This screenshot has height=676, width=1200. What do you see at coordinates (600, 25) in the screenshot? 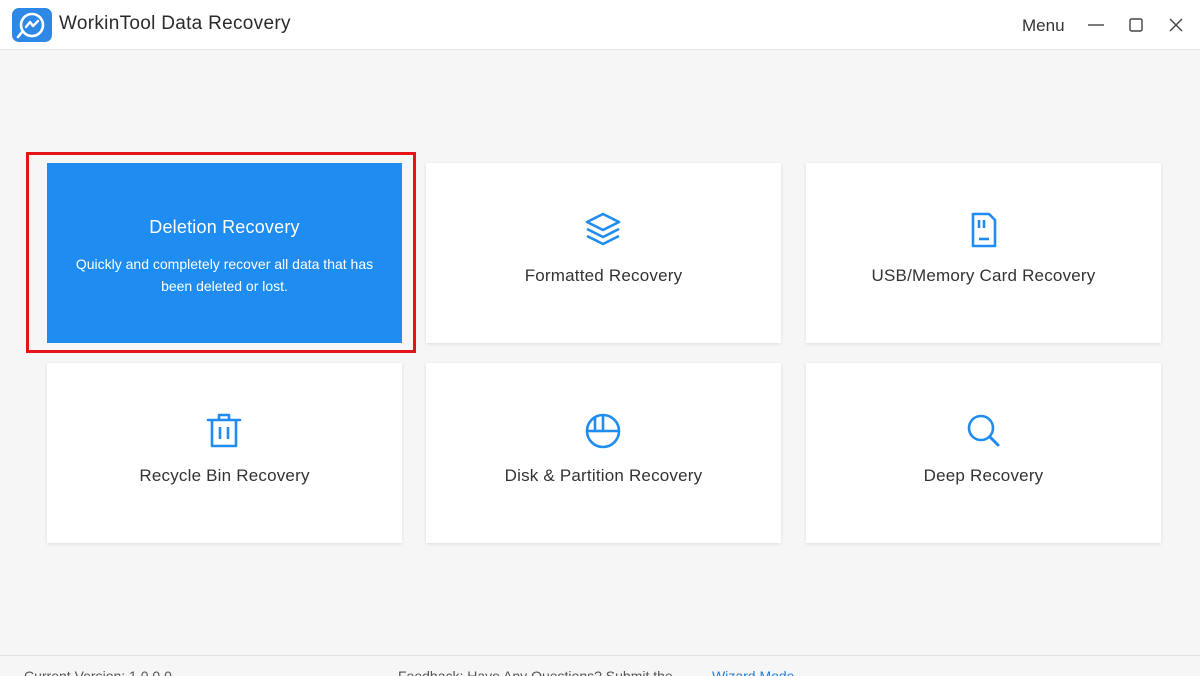
I see `title-bar: WorkinTool Data Recovery Menu` at bounding box center [600, 25].